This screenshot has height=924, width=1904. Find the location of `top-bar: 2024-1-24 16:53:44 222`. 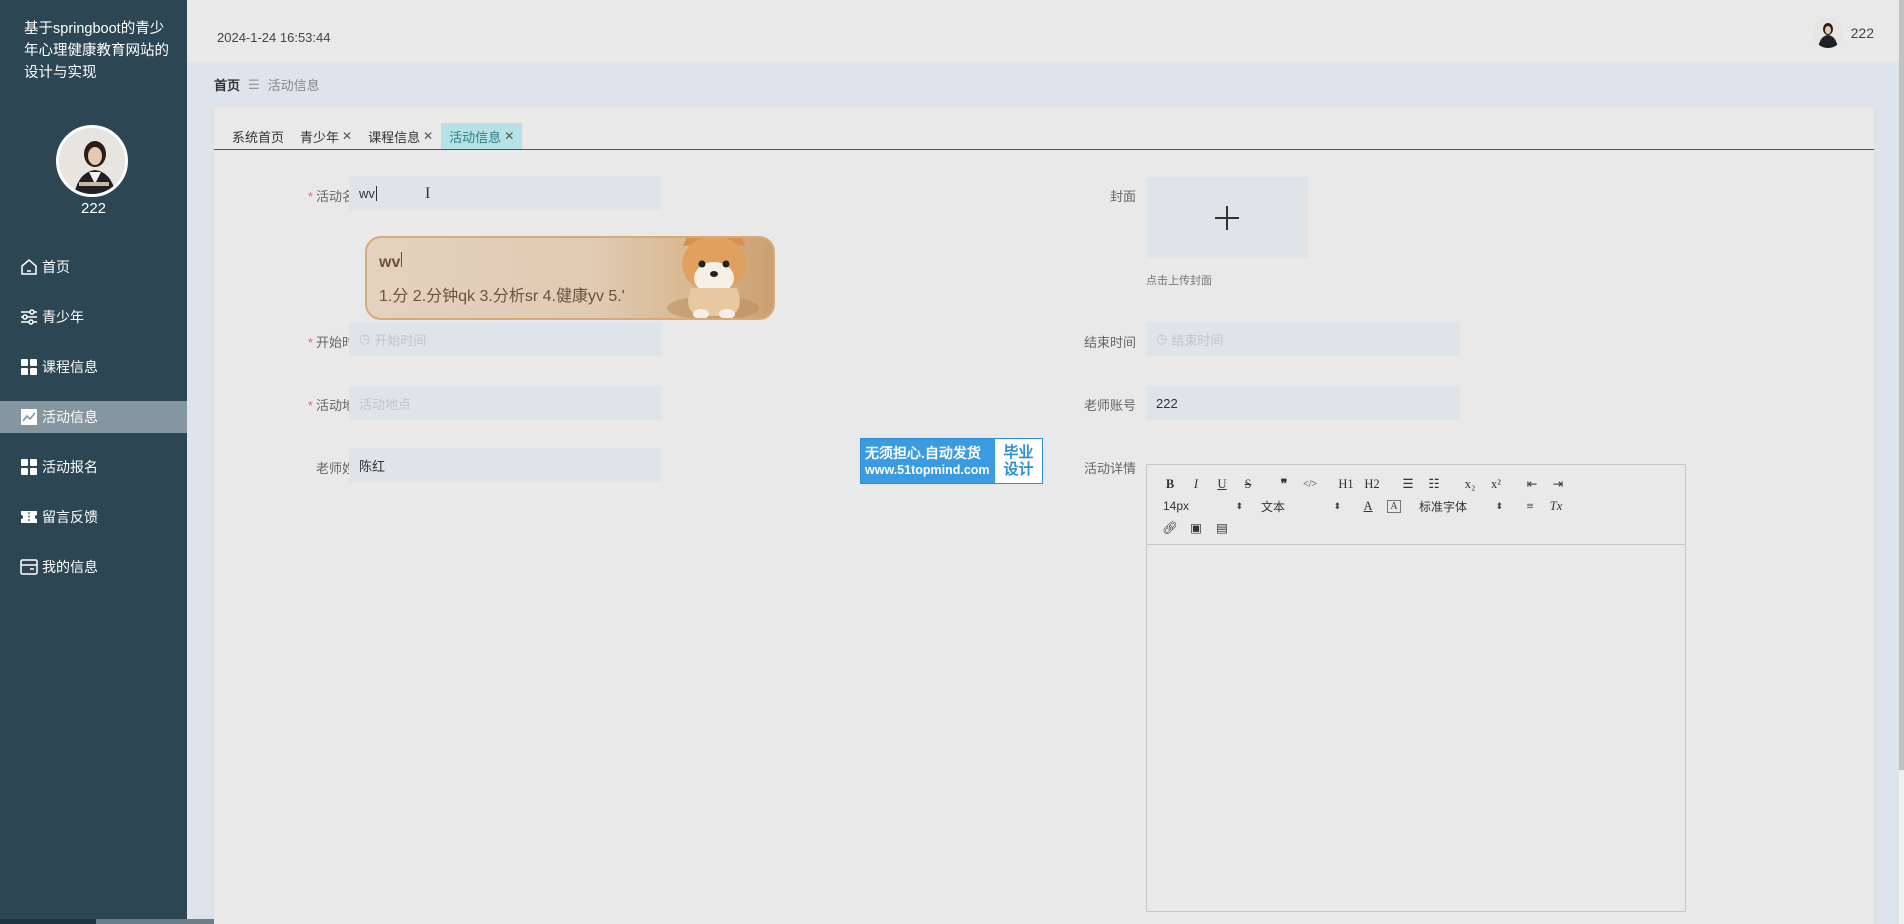

top-bar: 2024-1-24 16:53:44 222 is located at coordinates (1045, 31).